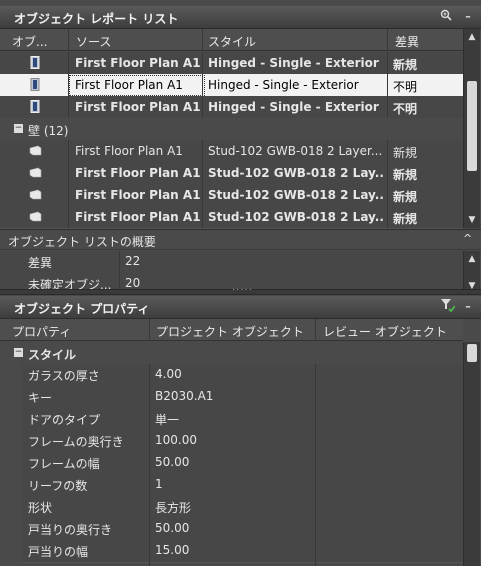  What do you see at coordinates (471, 454) in the screenshot?
I see `properties-scrollbar` at bounding box center [471, 454].